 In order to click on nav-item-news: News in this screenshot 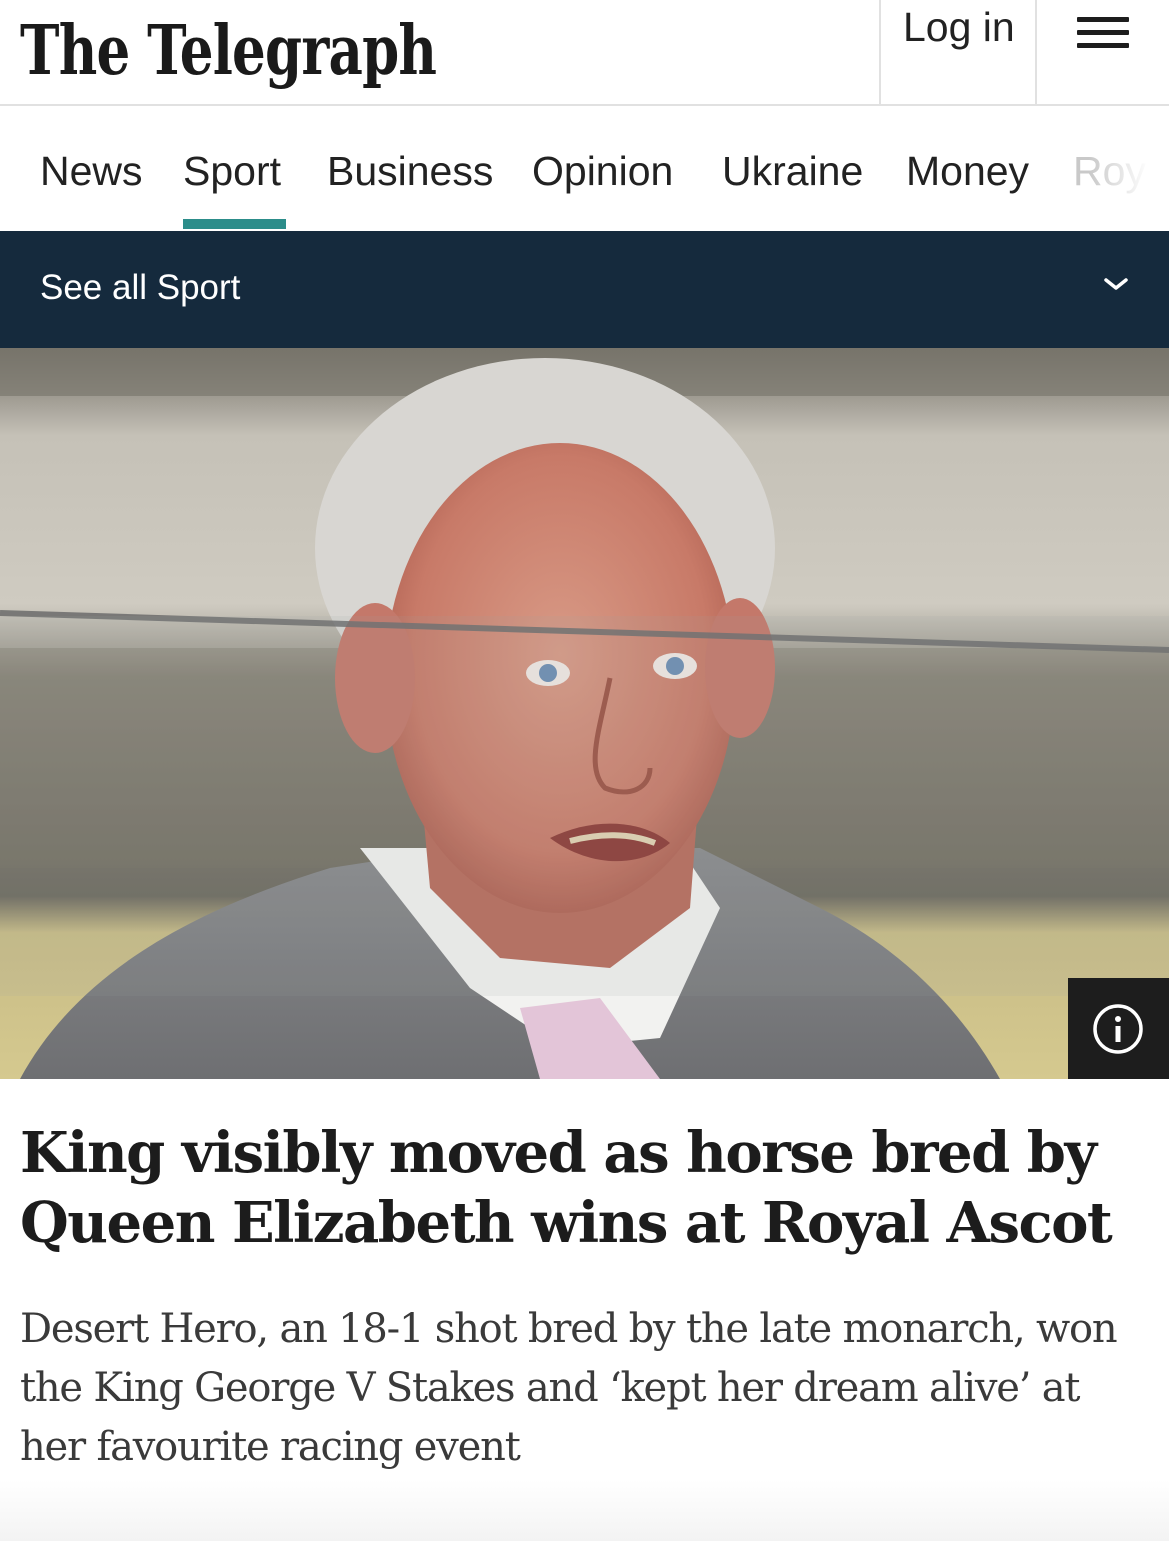, I will do `click(91, 171)`.